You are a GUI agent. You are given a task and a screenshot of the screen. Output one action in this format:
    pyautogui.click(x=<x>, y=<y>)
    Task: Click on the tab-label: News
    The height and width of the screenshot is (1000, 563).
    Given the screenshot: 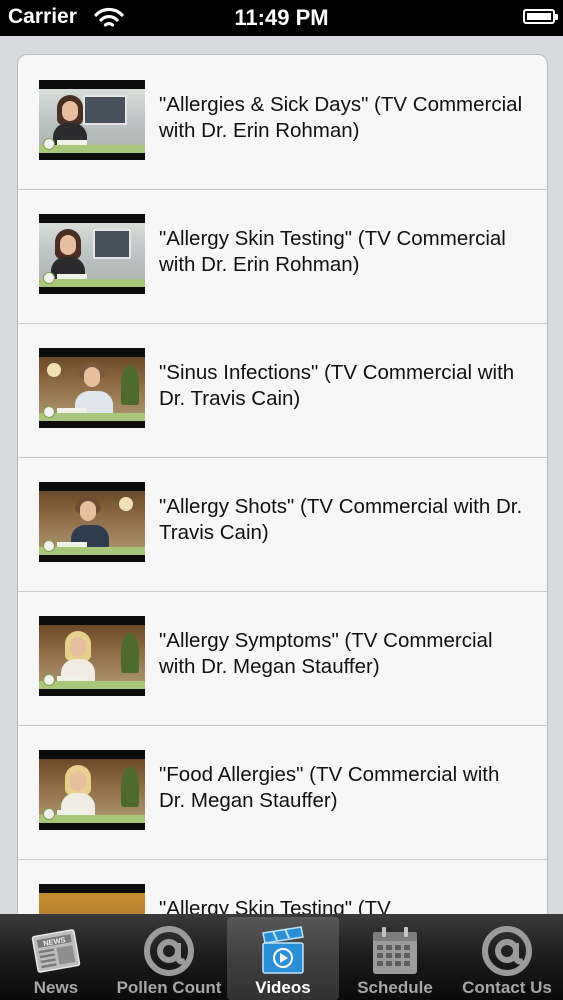 What is the action you would take?
    pyautogui.click(x=56, y=987)
    